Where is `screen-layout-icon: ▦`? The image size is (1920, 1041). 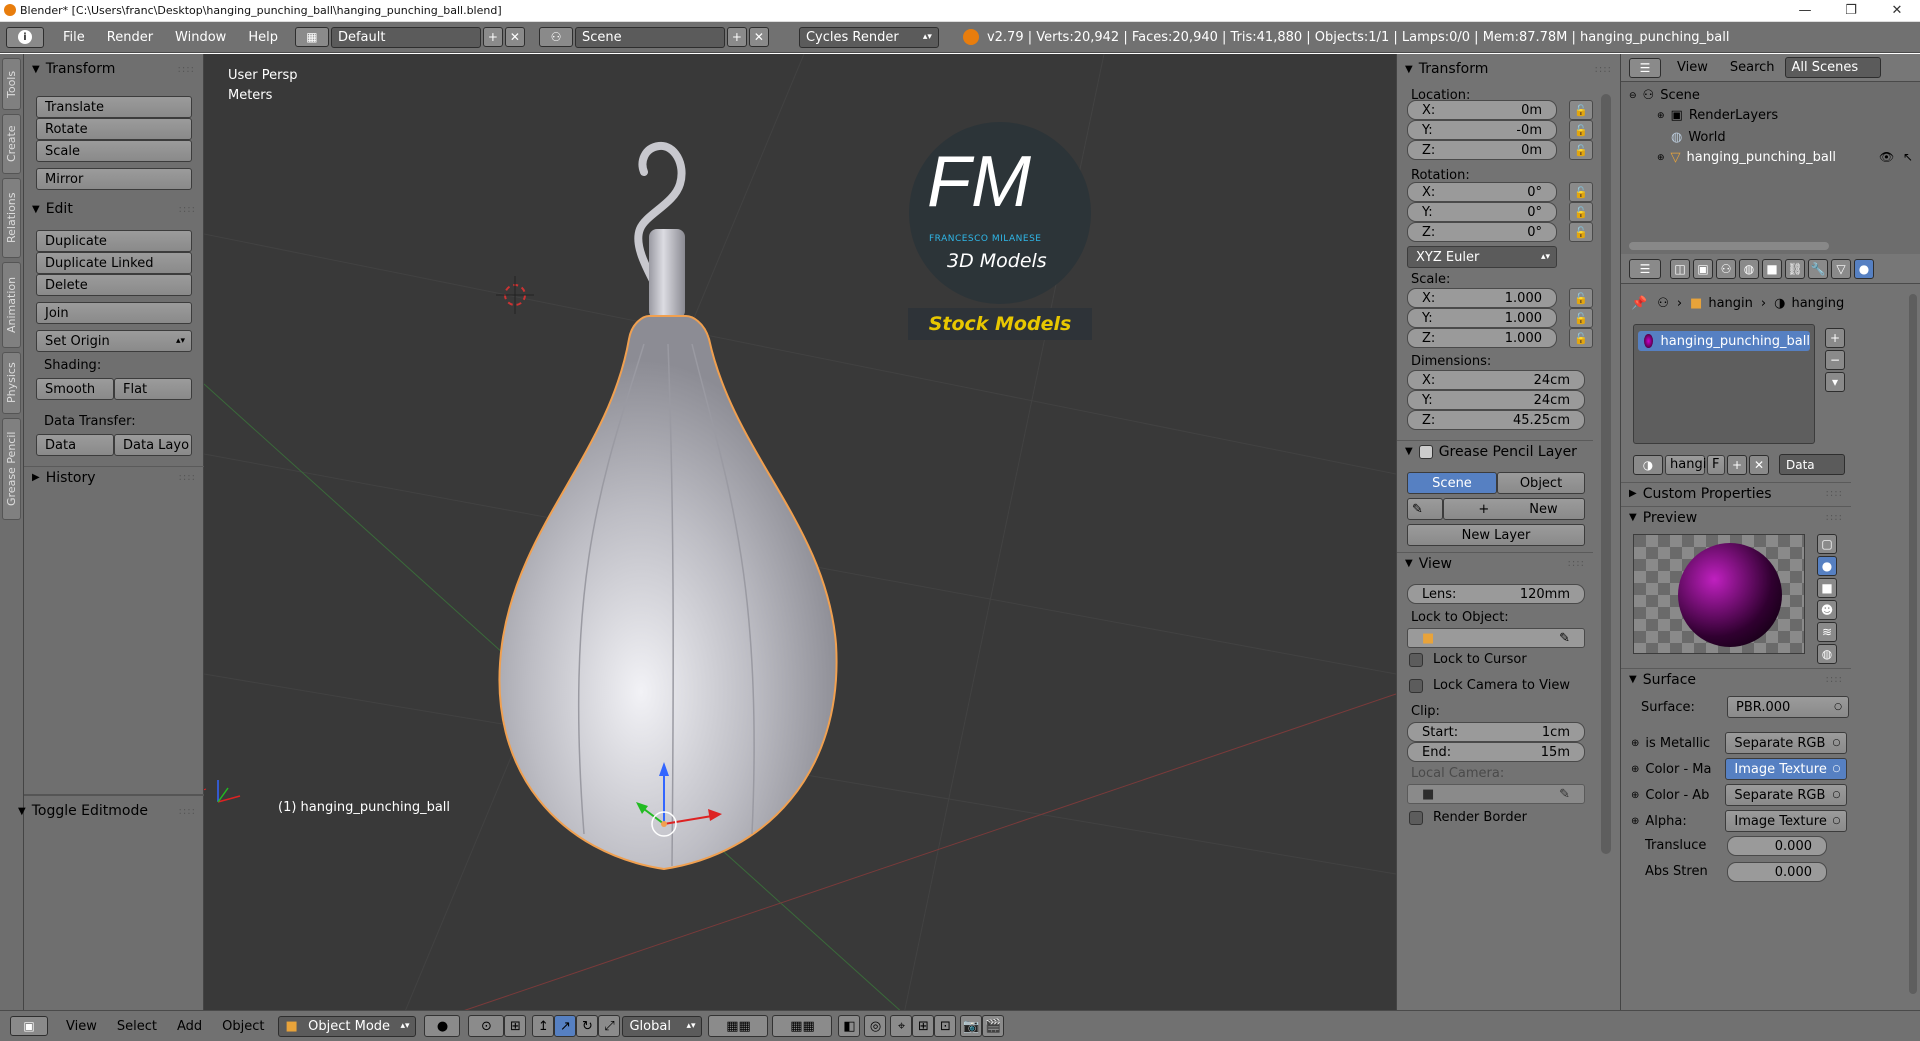
screen-layout-icon: ▦ is located at coordinates (311, 37).